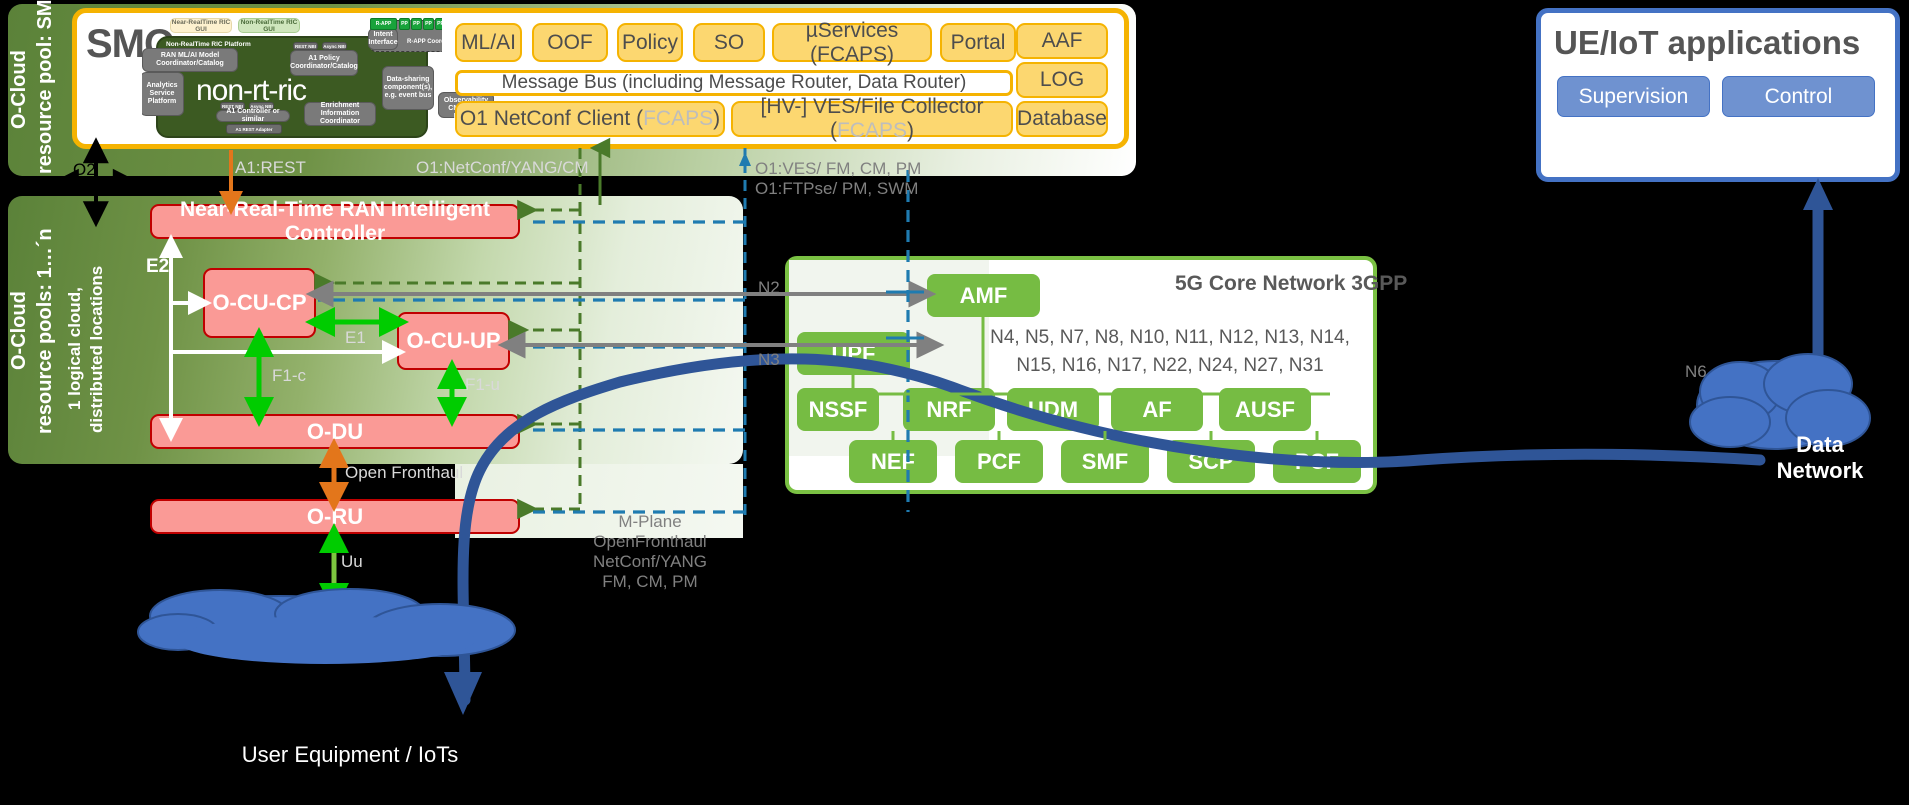  What do you see at coordinates (999, 461) in the screenshot?
I see `core-node-pcf-1: PCF` at bounding box center [999, 461].